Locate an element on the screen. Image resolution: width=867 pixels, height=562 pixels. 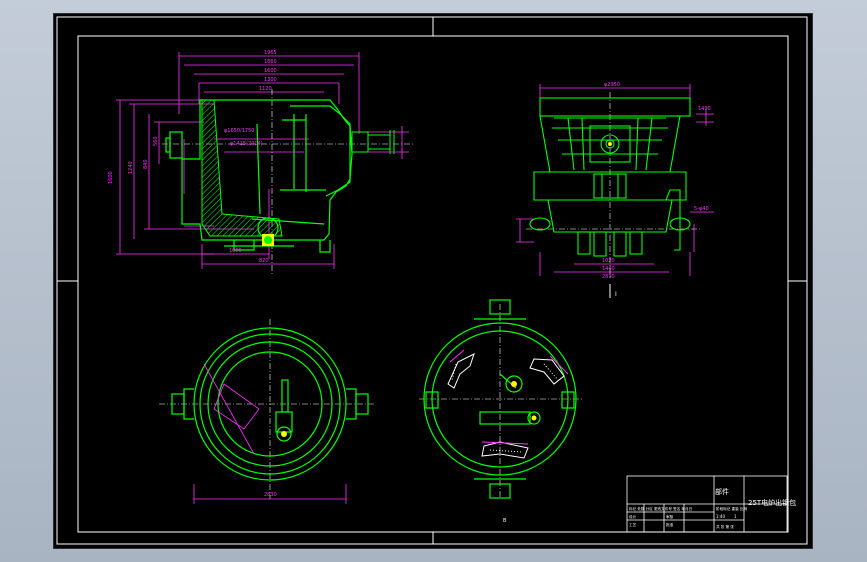
dim-inner-width: 1120 is located at coordinates (265, 89).